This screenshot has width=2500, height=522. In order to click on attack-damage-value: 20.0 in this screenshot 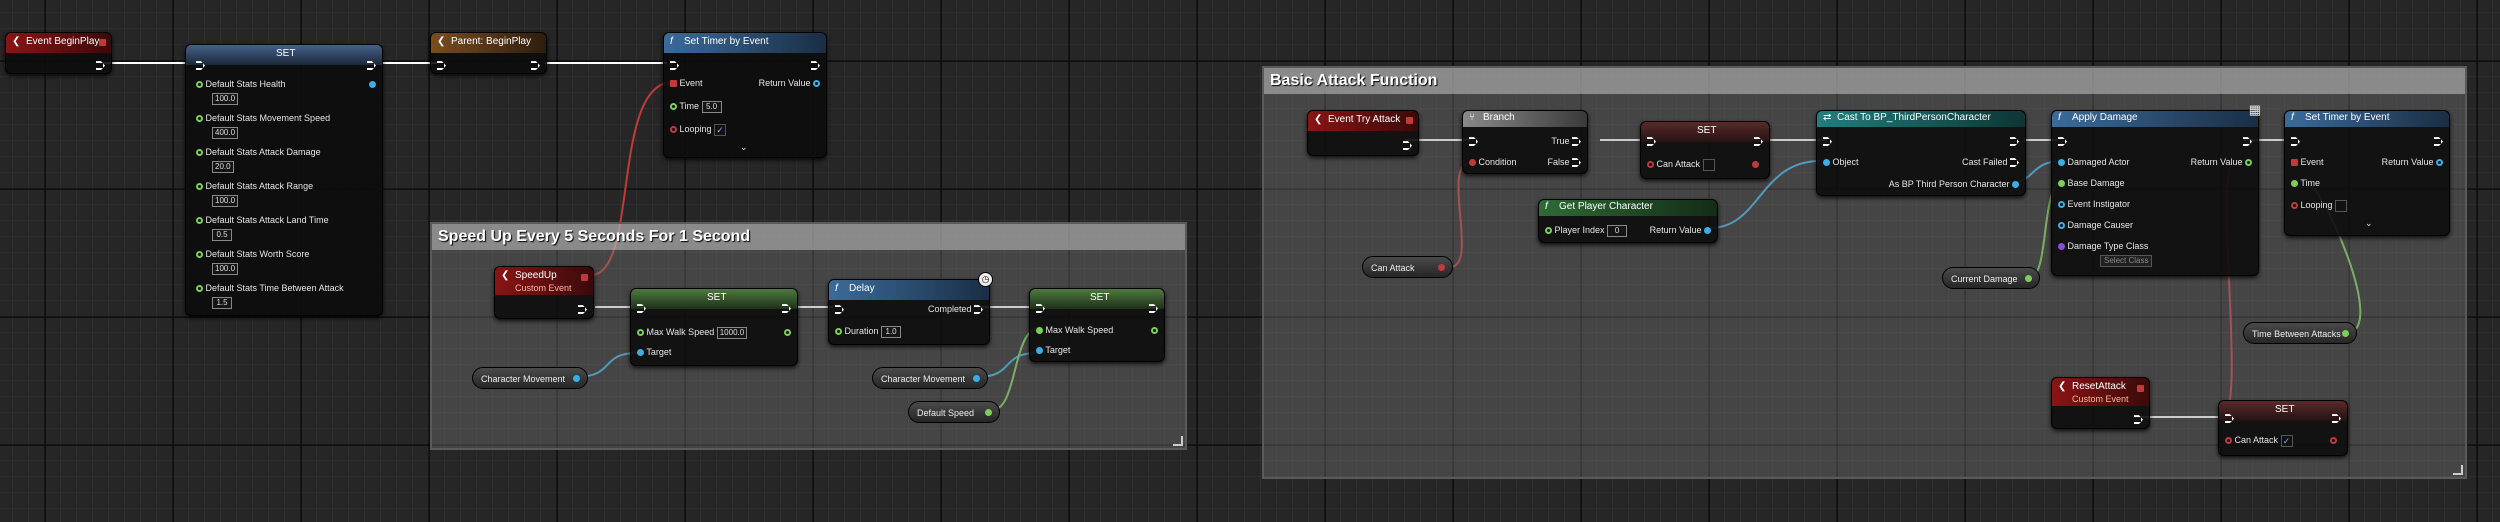, I will do `click(223, 167)`.